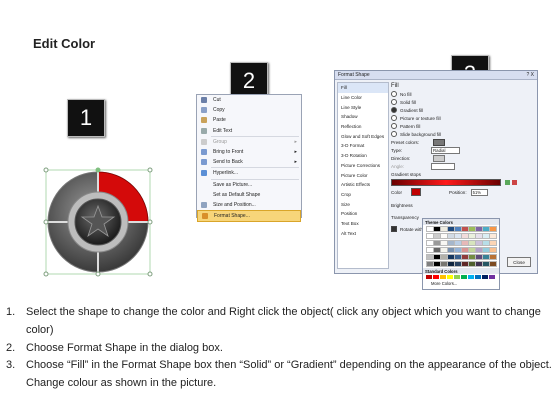  What do you see at coordinates (462, 134) in the screenshot?
I see `fill-option-slide-bg: Slide background fill` at bounding box center [462, 134].